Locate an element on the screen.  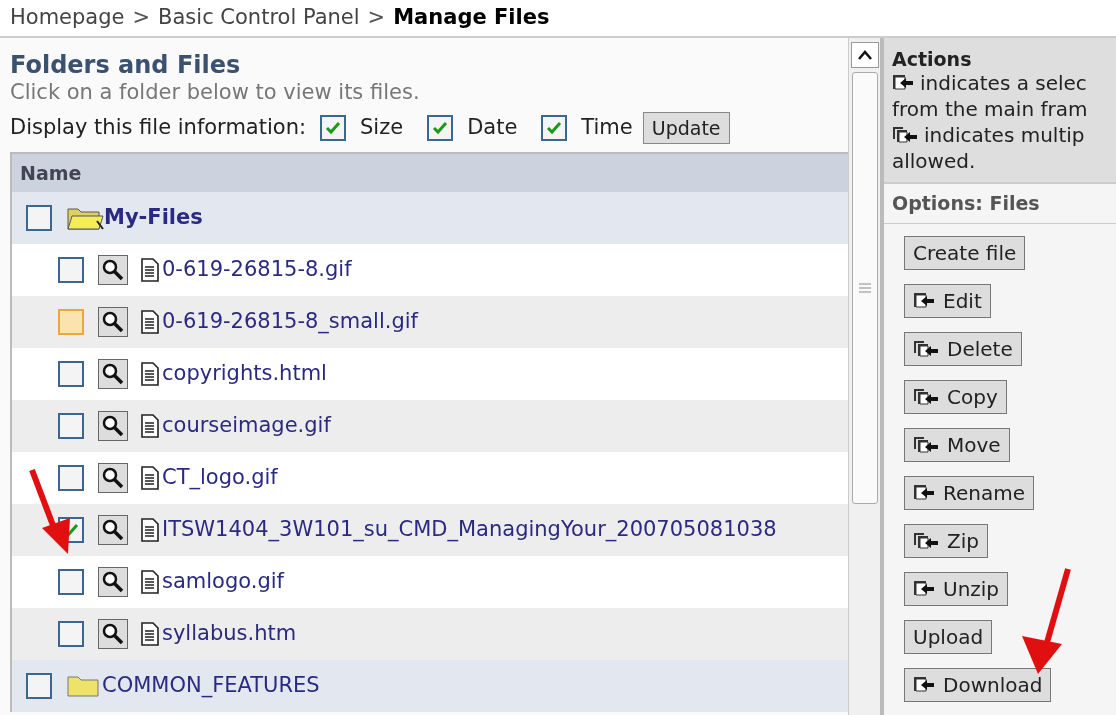
actions-title: Actions is located at coordinates (932, 59).